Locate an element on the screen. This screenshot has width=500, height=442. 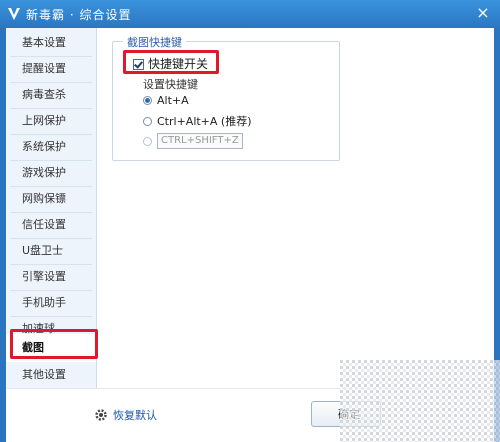
sidebar-item-other: 其他设置 is located at coordinates (51, 375).